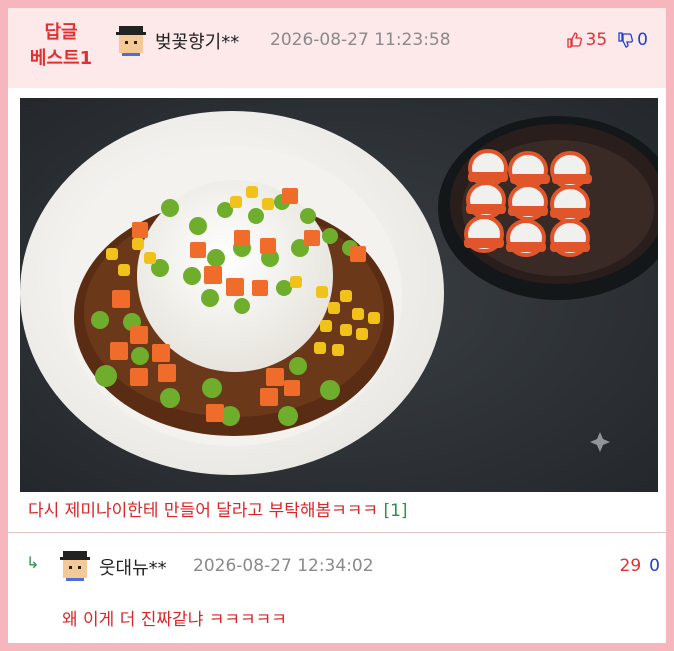 The height and width of the screenshot is (651, 674). What do you see at coordinates (631, 566) in the screenshot?
I see `reply-upvote-count: 29` at bounding box center [631, 566].